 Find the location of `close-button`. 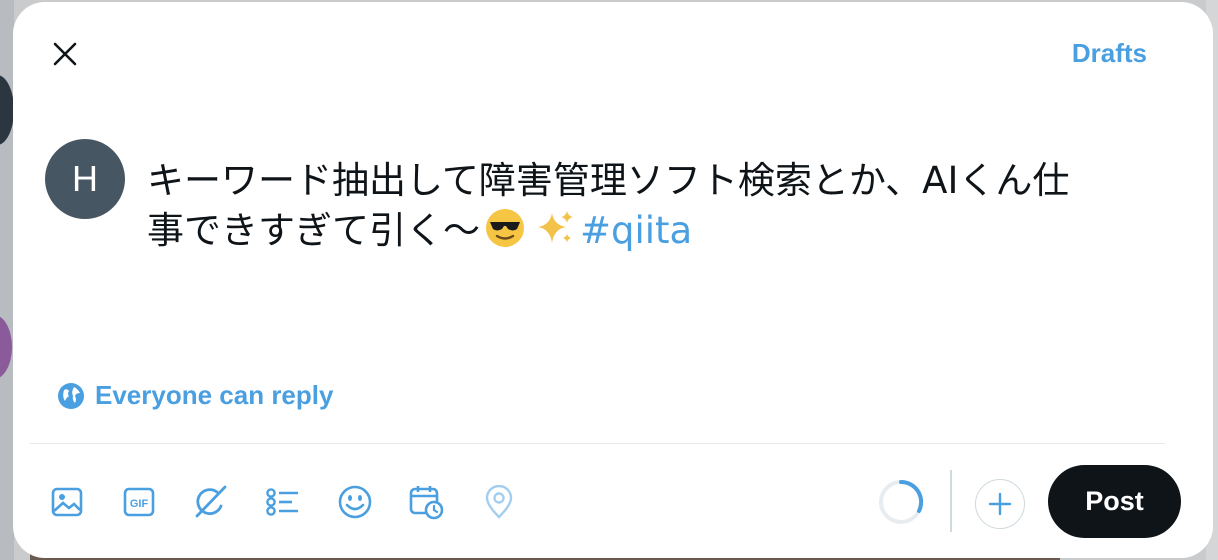

close-button is located at coordinates (65, 54).